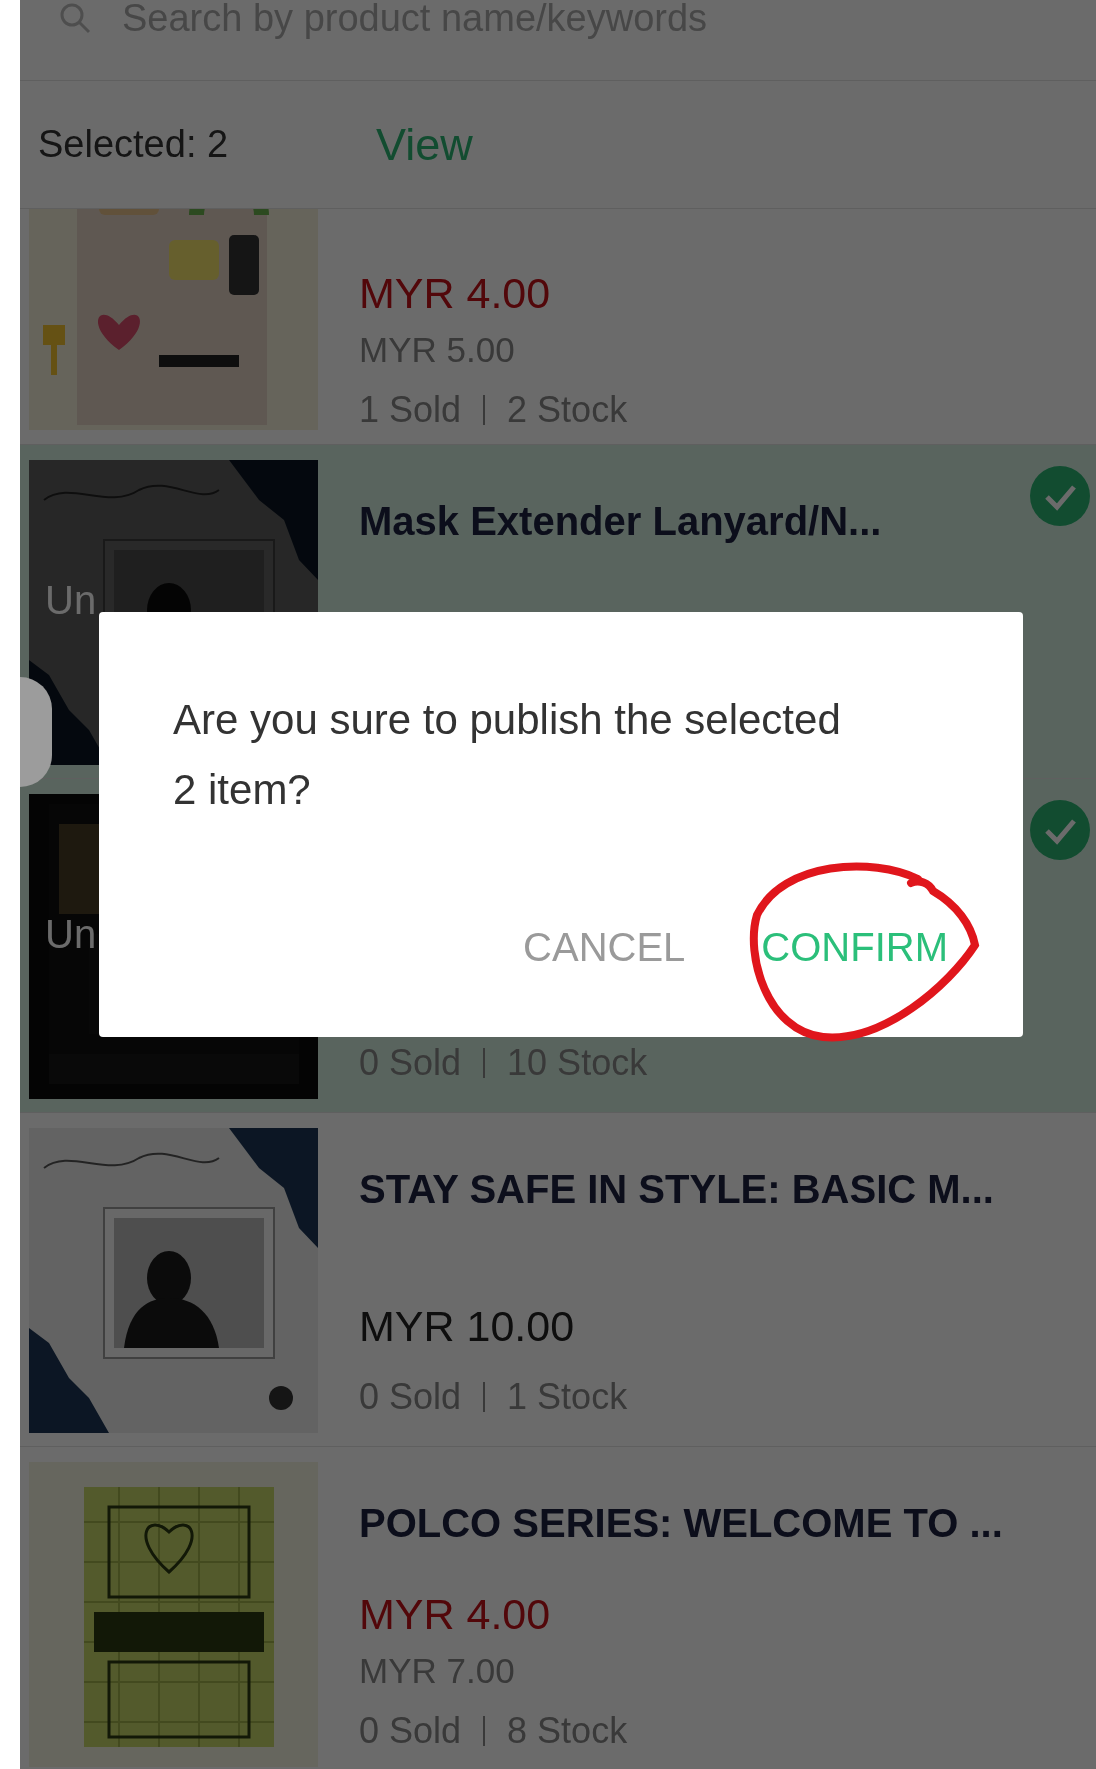  I want to click on cancel-button: CANCEL, so click(604, 947).